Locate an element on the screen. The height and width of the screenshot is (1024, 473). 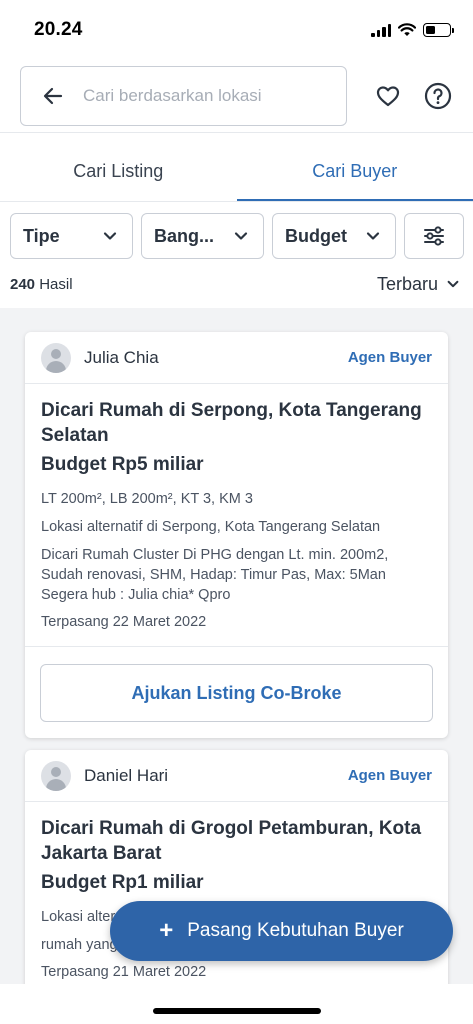
card-budget: Budget Rp1 miliar is located at coordinates (122, 882).